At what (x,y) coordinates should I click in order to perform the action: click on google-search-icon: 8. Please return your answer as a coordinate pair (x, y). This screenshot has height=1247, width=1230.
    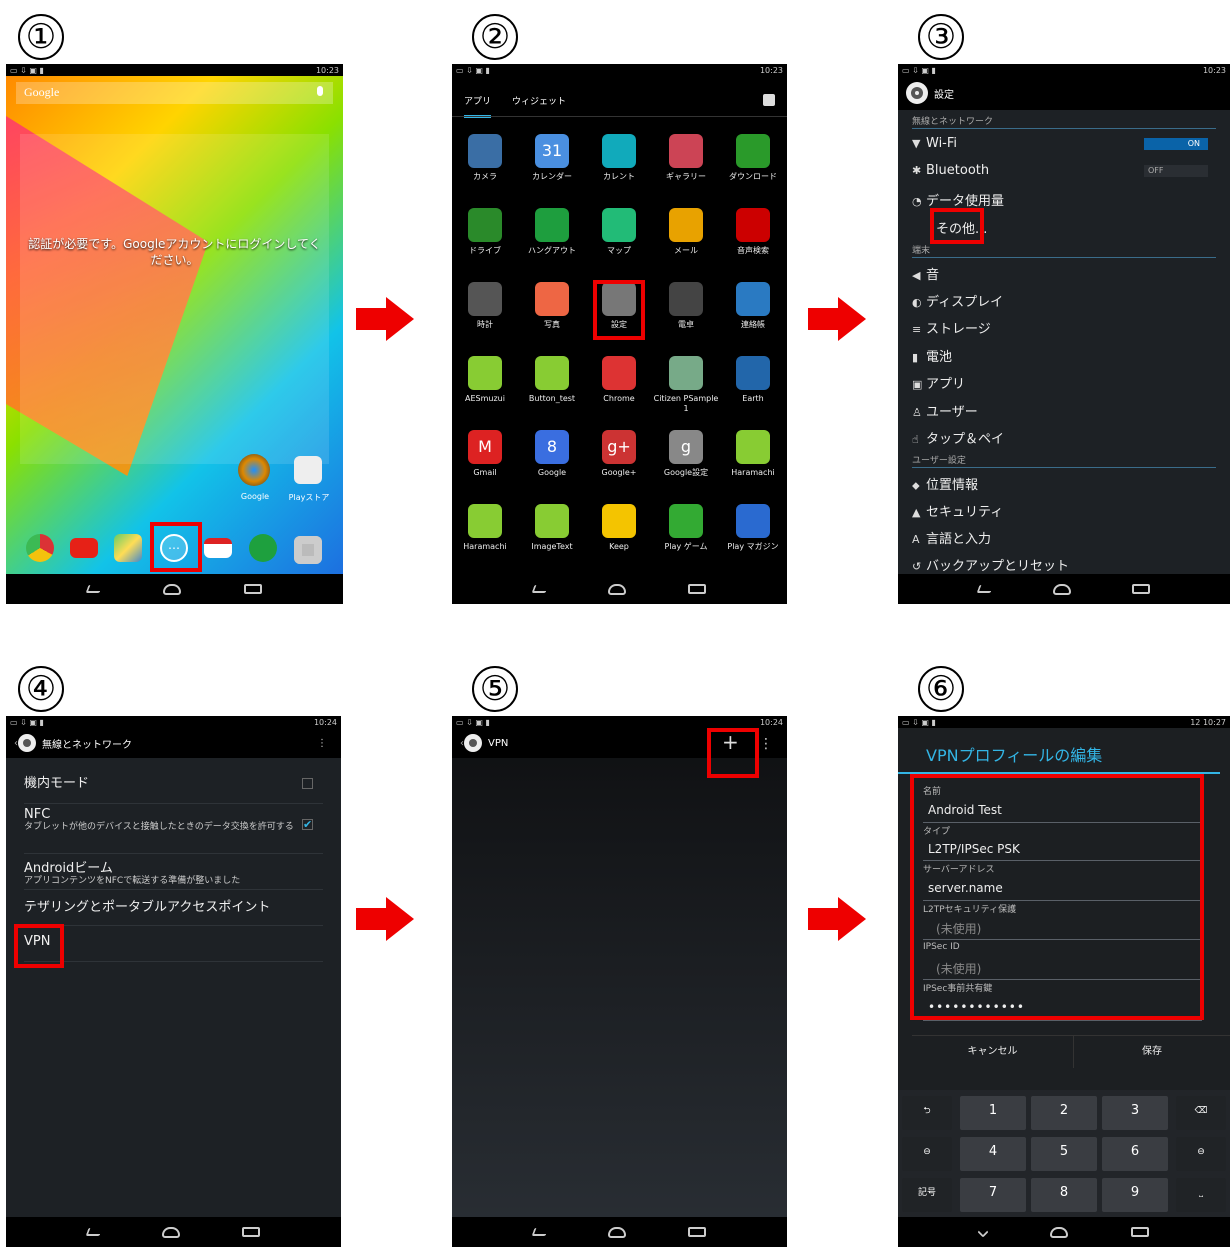
    Looking at the image, I should click on (552, 447).